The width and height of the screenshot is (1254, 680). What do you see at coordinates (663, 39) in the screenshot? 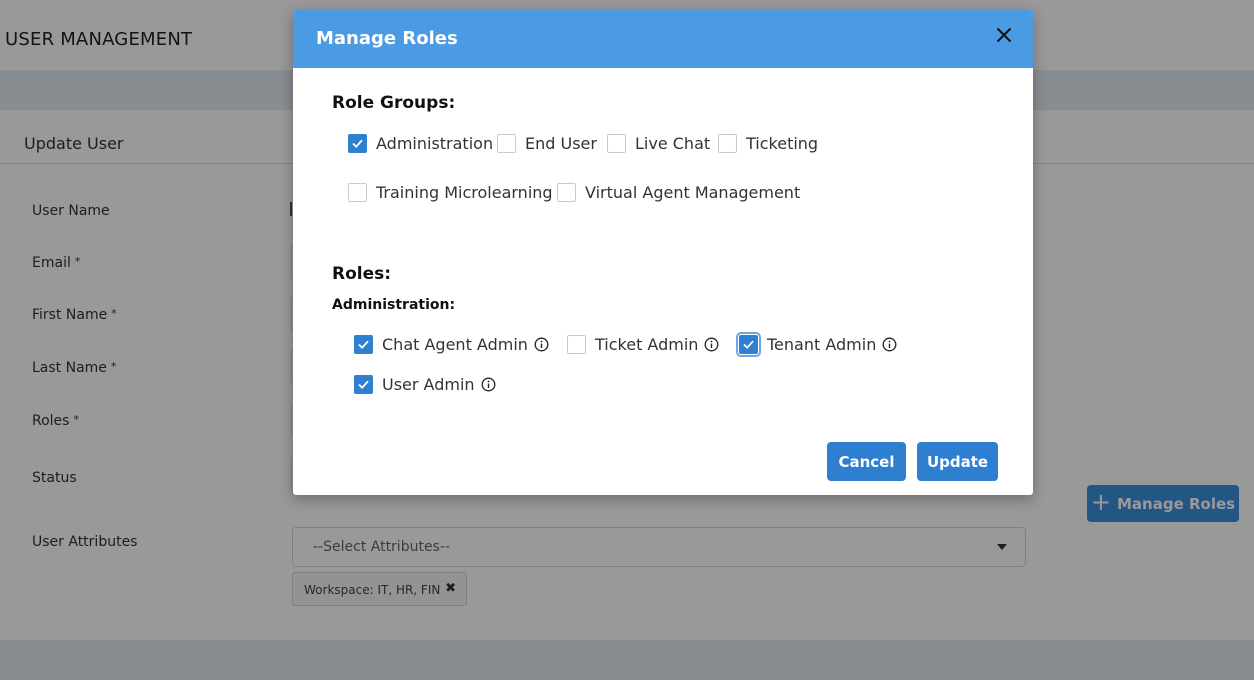
I see `modal-header: Manage Roles` at bounding box center [663, 39].